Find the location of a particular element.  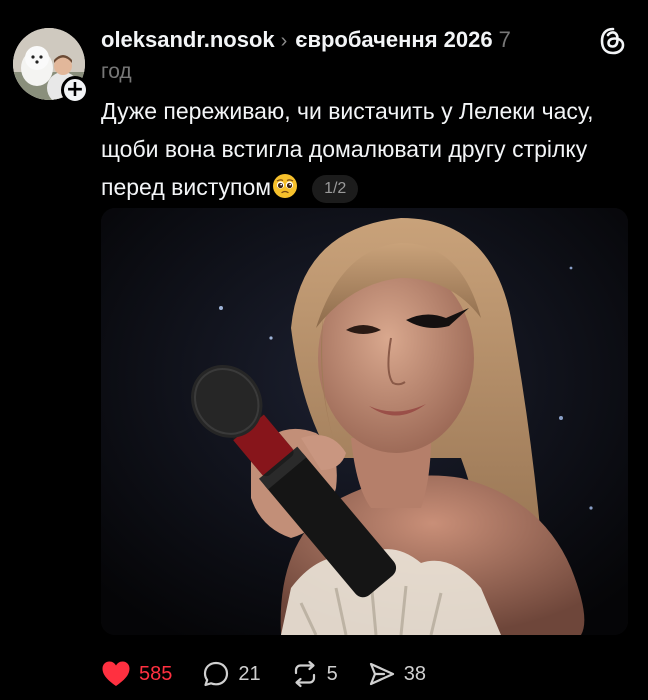

post-time-value: 7 is located at coordinates (504, 39).